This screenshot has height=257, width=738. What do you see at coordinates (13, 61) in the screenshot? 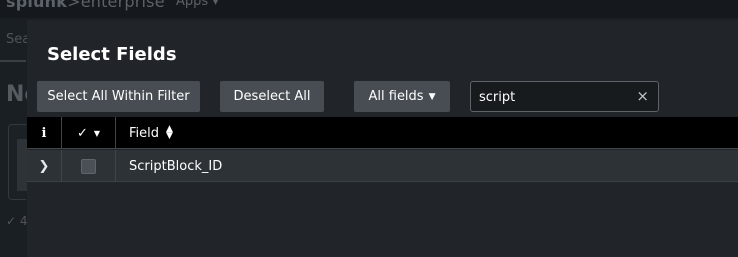
I see `tab-underline` at bounding box center [13, 61].